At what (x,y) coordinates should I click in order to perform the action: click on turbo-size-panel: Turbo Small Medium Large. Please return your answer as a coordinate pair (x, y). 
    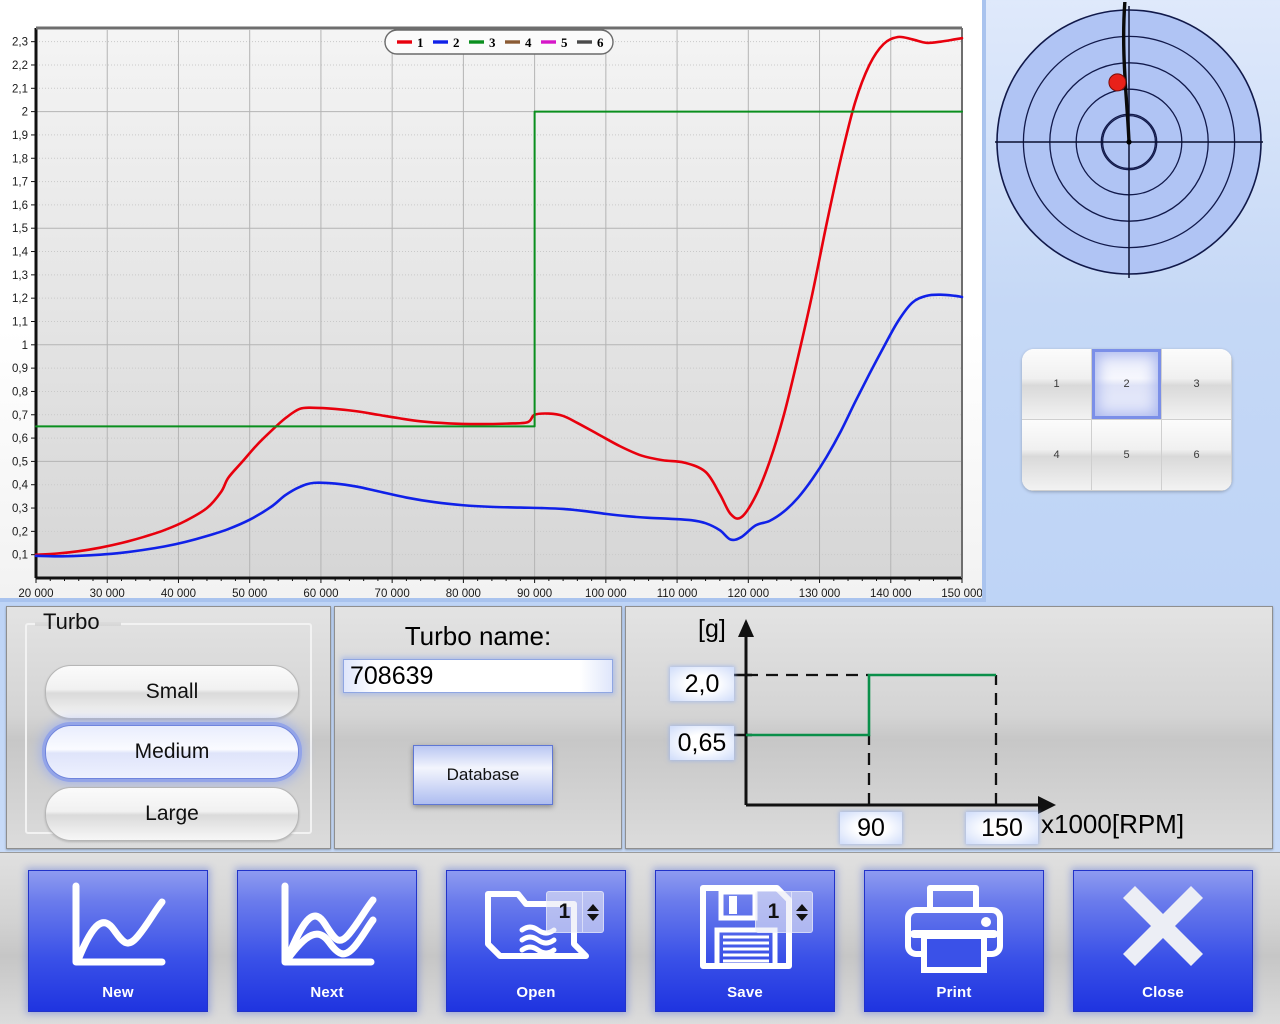
    Looking at the image, I should click on (168, 727).